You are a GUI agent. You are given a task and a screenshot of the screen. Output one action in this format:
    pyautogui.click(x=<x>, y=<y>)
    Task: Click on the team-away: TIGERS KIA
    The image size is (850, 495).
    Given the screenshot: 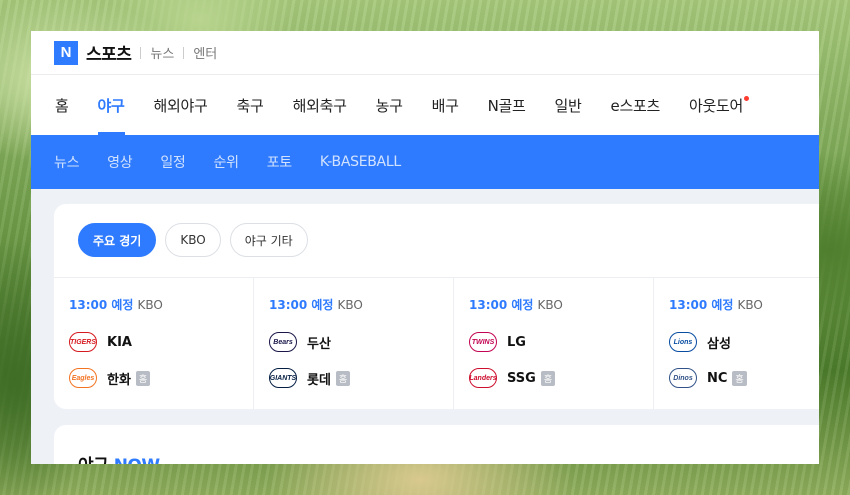 What is the action you would take?
    pyautogui.click(x=161, y=342)
    